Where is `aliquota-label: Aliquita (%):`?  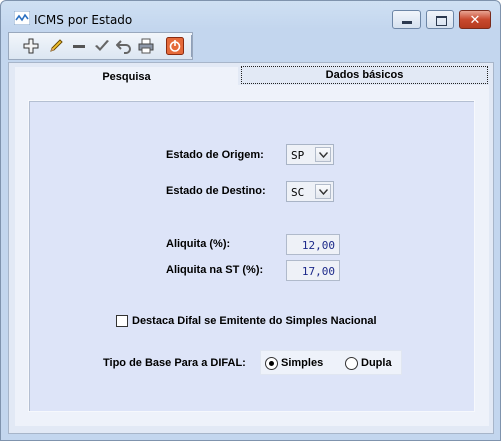
aliquota-label: Aliquita (%): is located at coordinates (198, 244).